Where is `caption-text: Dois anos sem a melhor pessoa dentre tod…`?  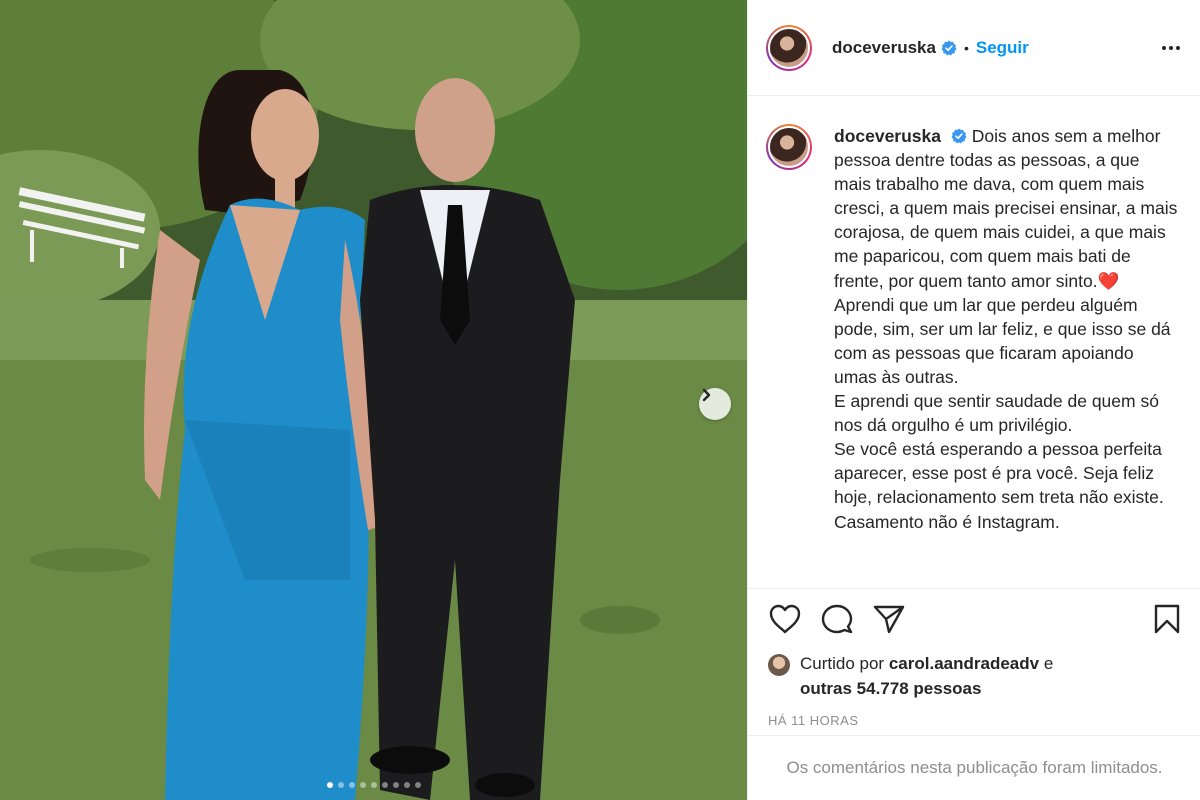
caption-text: Dois anos sem a melhor pessoa dentre tod… is located at coordinates (1006, 208).